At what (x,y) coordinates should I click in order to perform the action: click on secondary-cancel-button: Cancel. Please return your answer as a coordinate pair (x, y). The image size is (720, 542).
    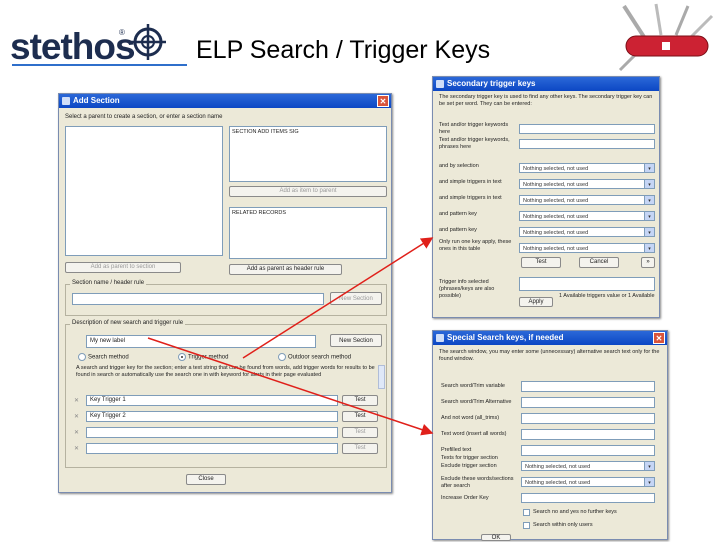
    Looking at the image, I should click on (599, 262).